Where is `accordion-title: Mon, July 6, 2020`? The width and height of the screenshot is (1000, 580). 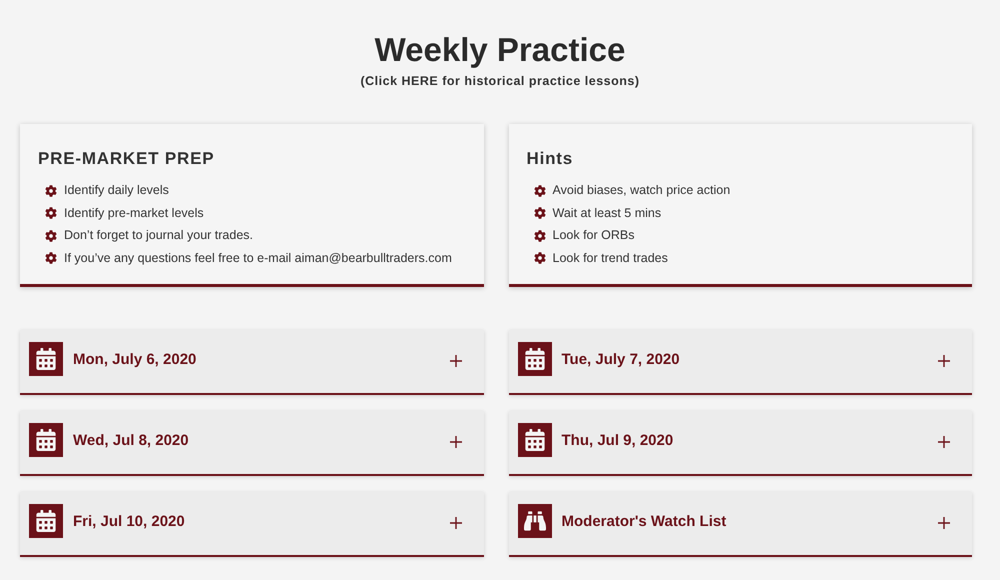 accordion-title: Mon, July 6, 2020 is located at coordinates (134, 360).